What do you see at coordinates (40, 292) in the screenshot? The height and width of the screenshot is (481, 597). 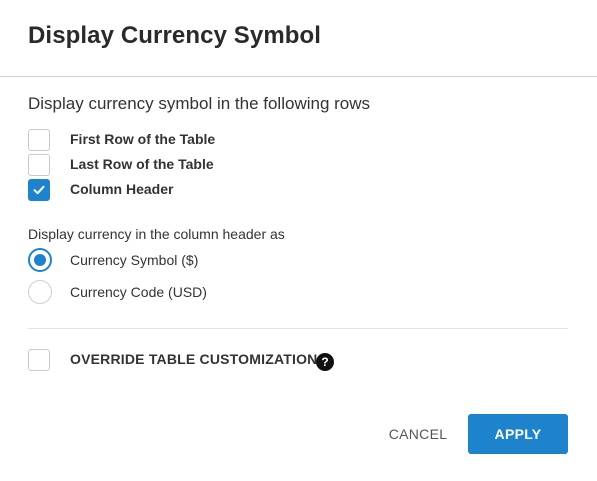 I see `currency-code-radio` at bounding box center [40, 292].